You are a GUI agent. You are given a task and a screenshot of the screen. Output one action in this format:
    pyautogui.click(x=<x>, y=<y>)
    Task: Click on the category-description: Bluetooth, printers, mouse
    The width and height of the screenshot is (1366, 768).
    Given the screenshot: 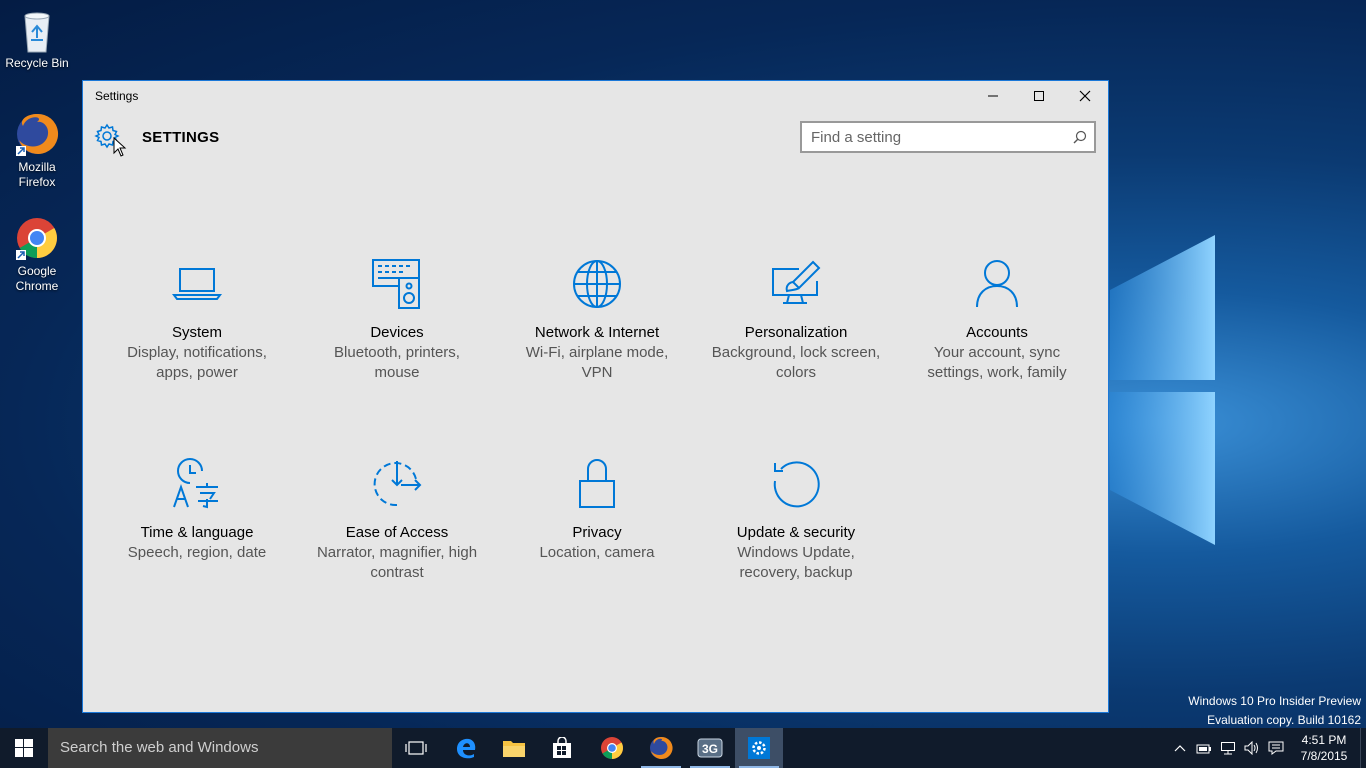 What is the action you would take?
    pyautogui.click(x=397, y=362)
    